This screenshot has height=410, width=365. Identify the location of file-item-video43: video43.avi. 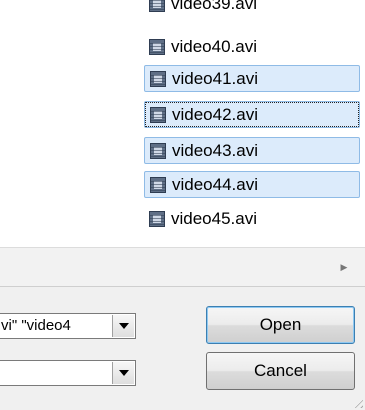
(252, 150).